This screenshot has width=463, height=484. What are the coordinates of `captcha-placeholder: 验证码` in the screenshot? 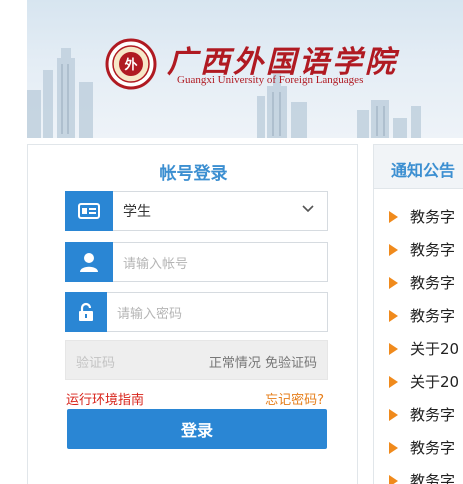 It's located at (96, 363).